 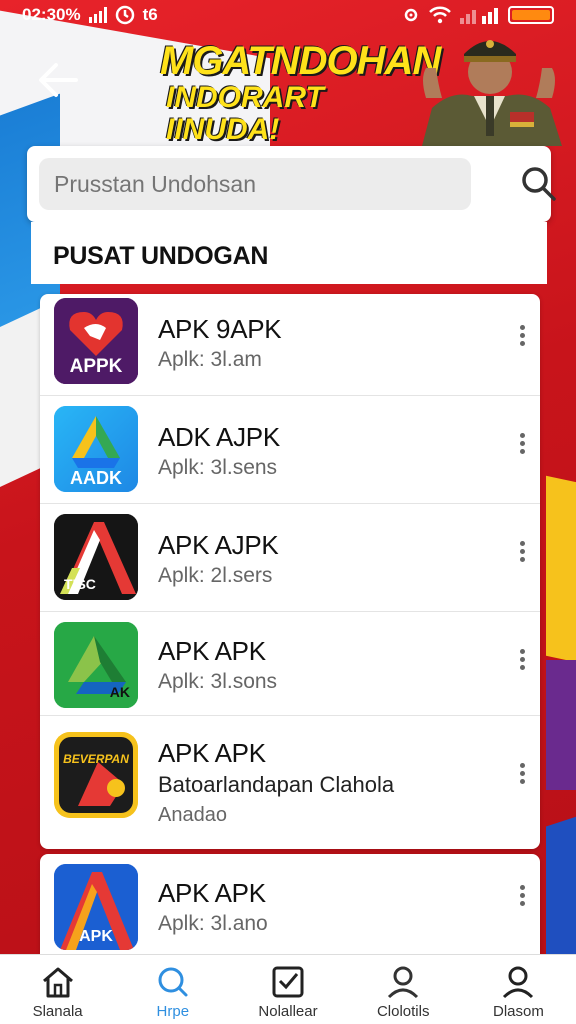 I want to click on nav-label: Clolotils, so click(x=403, y=1011).